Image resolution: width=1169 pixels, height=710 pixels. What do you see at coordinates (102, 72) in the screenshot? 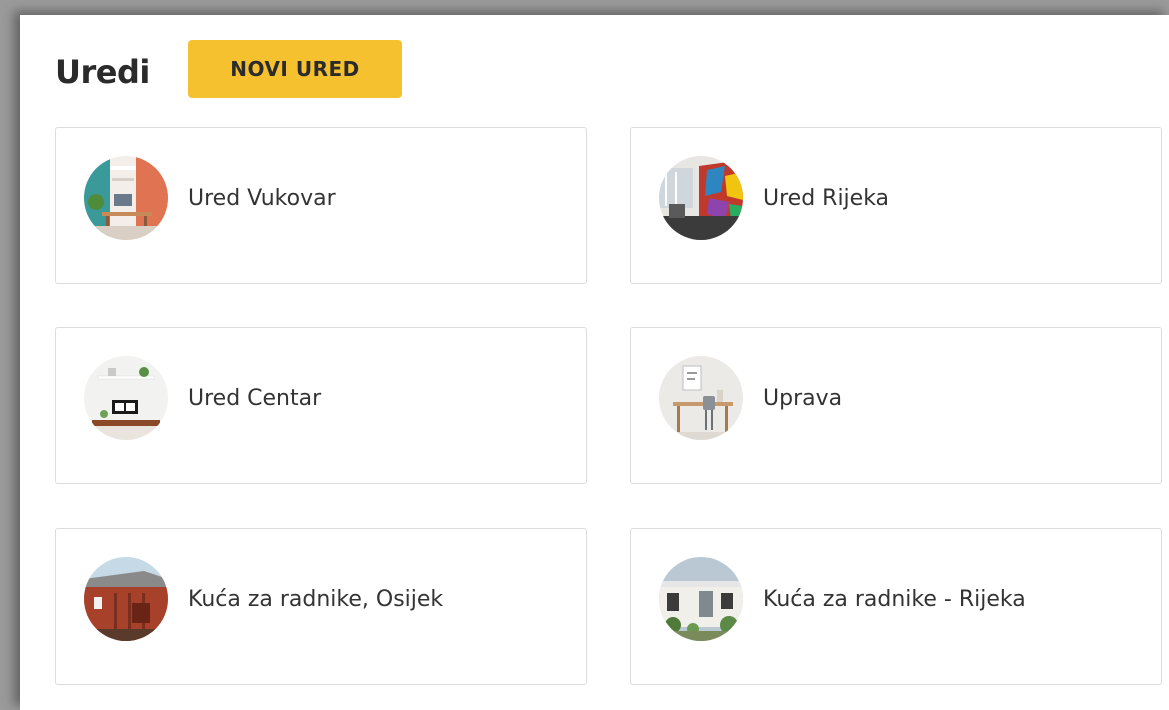
I see `page-title: Uredi` at bounding box center [102, 72].